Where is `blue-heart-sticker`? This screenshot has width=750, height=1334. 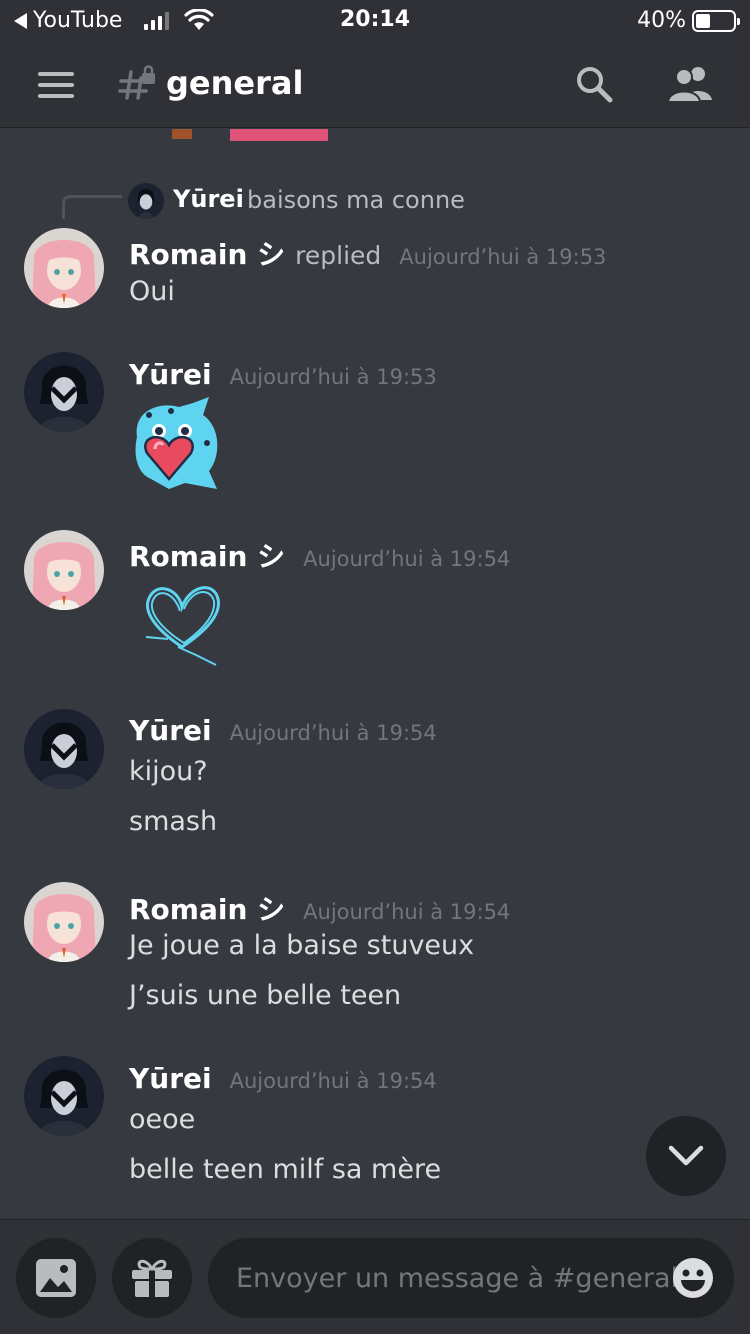
blue-heart-sticker is located at coordinates (183, 622).